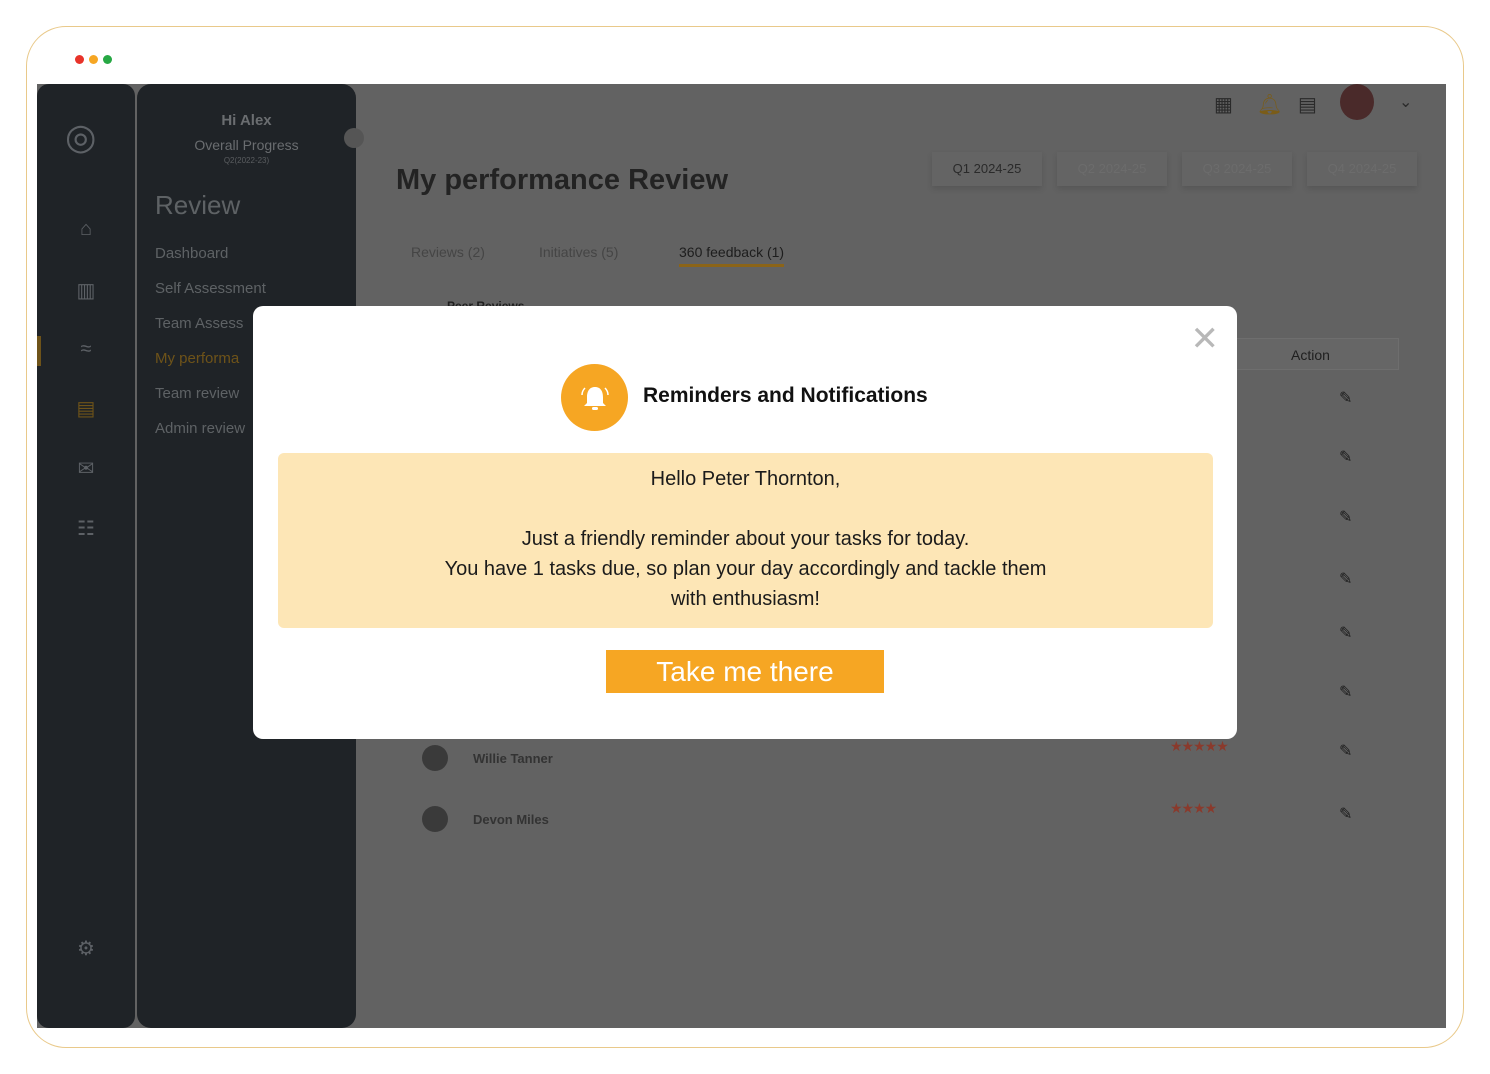  Describe the element at coordinates (86, 468) in the screenshot. I see `mail-icon: ✉` at that location.